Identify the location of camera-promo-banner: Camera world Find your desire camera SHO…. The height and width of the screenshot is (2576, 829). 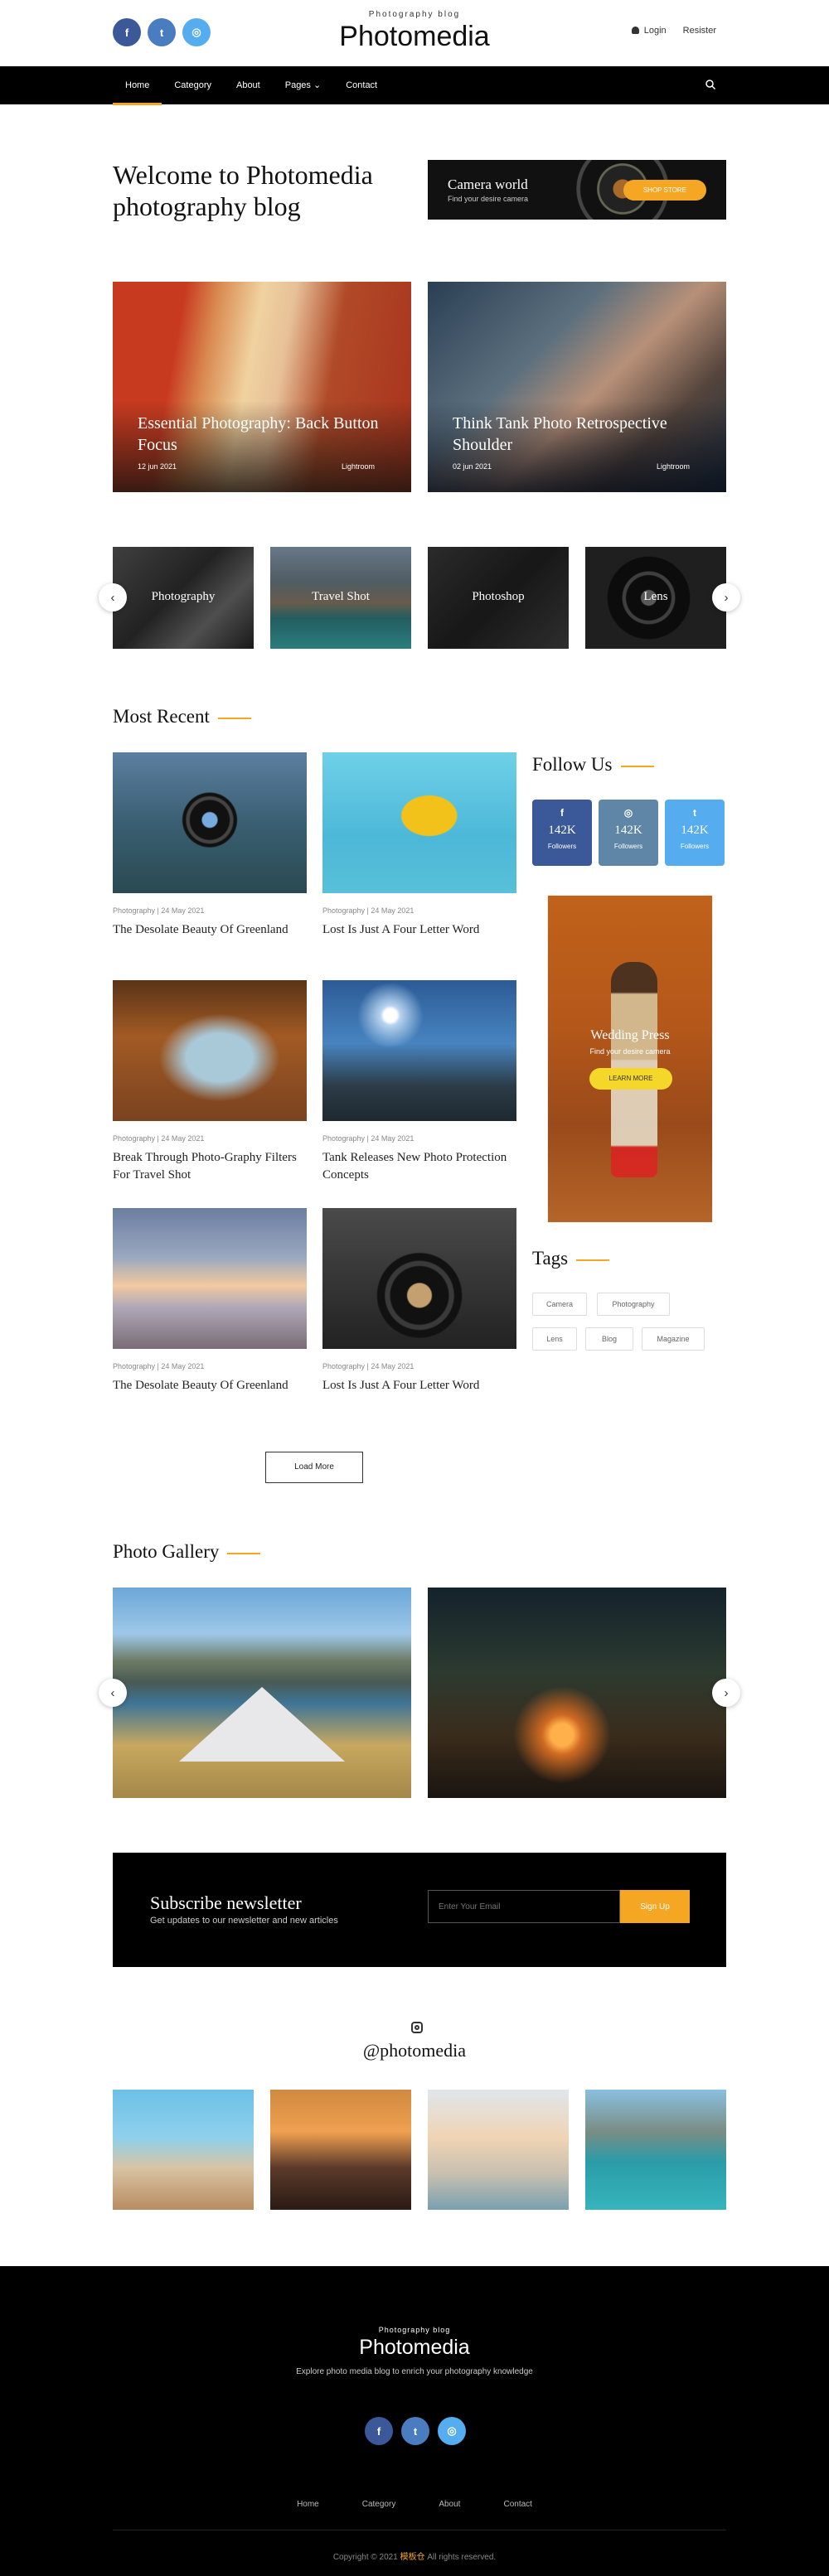
(577, 190).